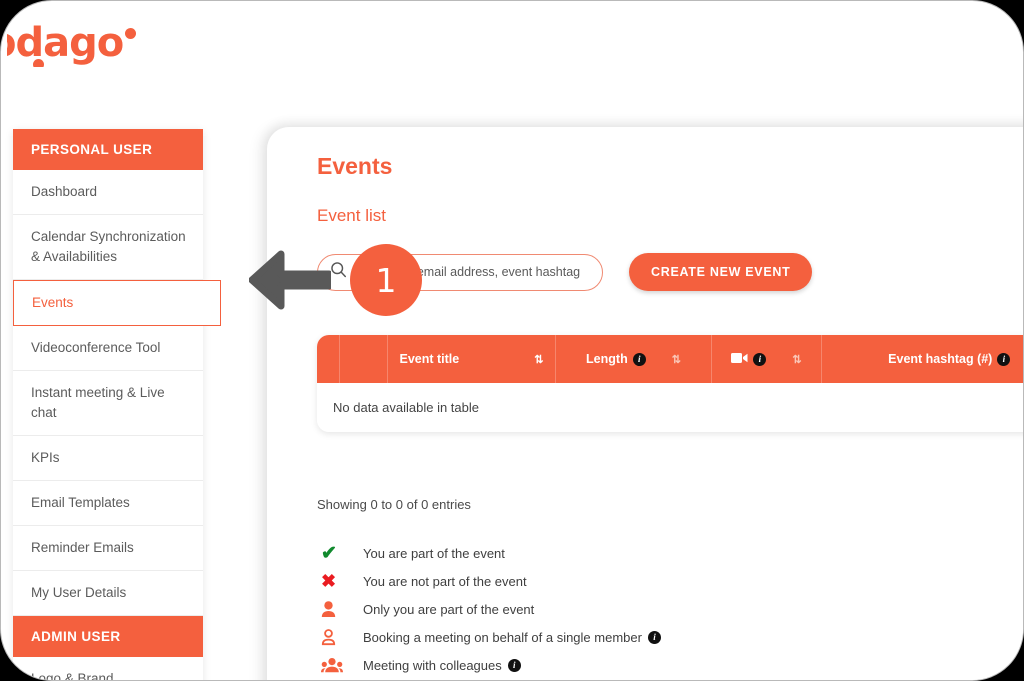  I want to click on table-empty-row: No data available in table, so click(670, 407).